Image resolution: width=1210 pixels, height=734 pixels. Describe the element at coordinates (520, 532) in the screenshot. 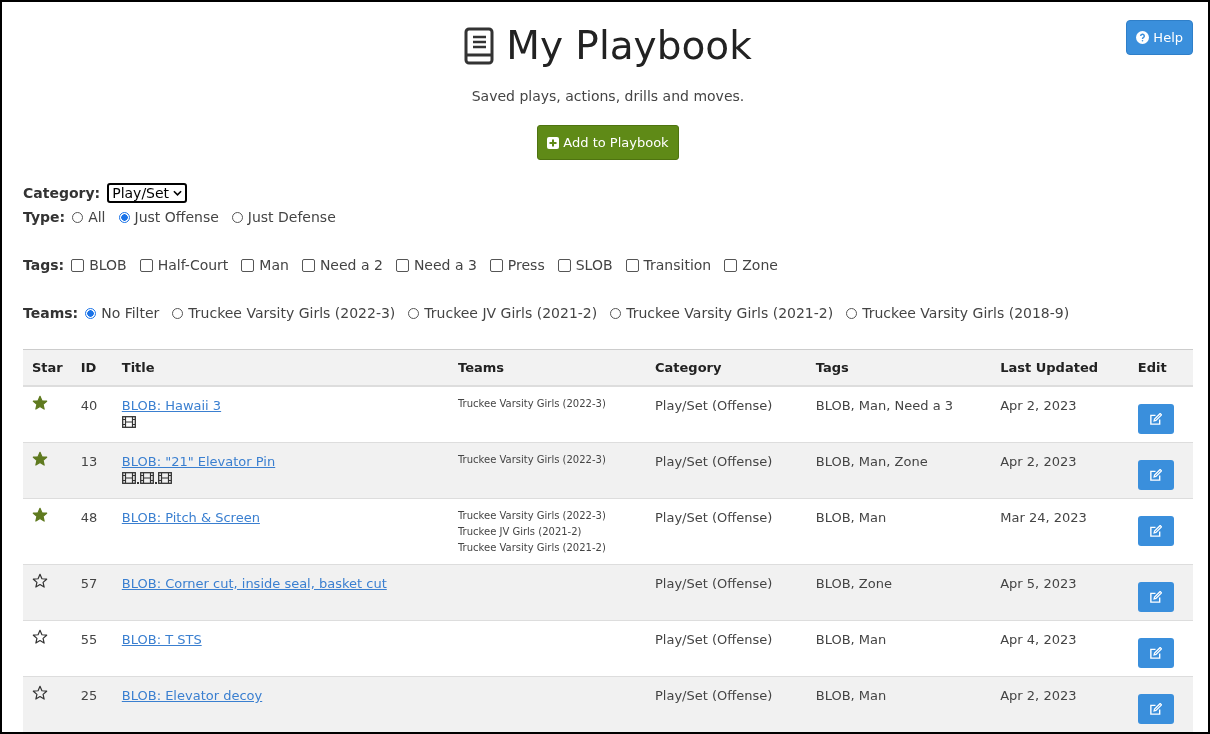

I see `team-name: Truckee JV Girls (2021-2)` at that location.